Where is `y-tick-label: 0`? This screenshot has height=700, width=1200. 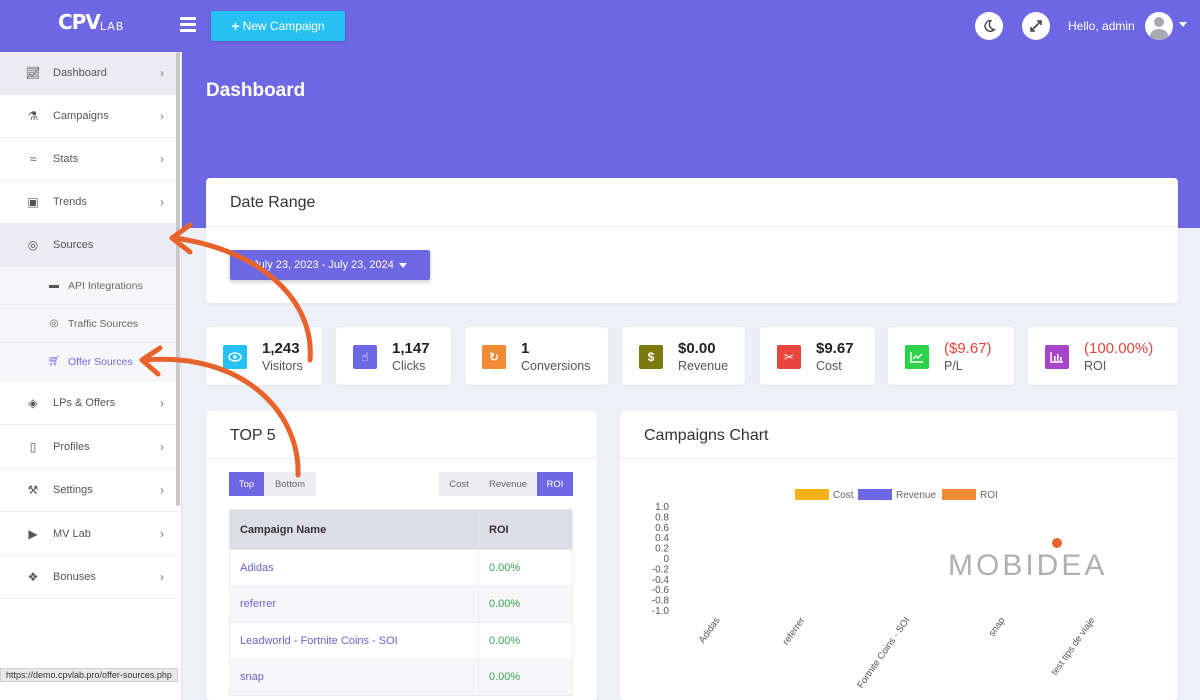 y-tick-label: 0 is located at coordinates (666, 559).